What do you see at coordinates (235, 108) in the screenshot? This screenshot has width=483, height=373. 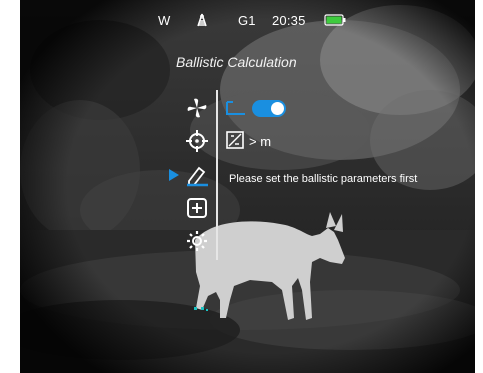 I see `ballistic-toggle-icon` at bounding box center [235, 108].